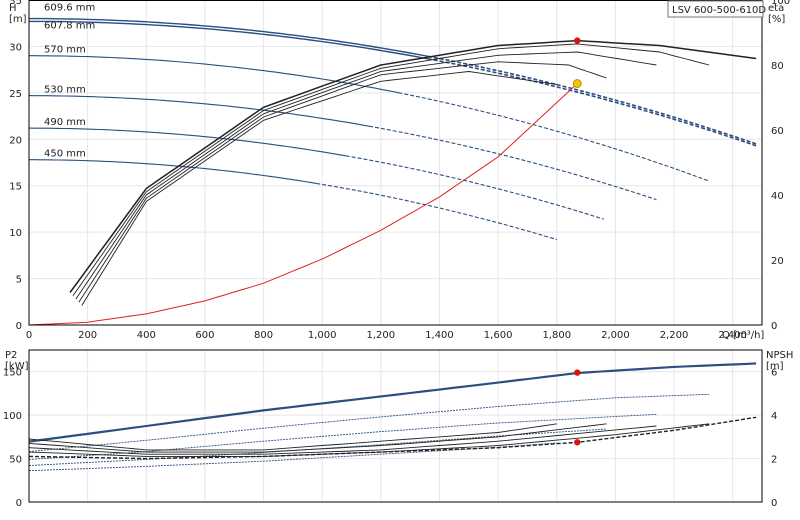 This screenshot has height=520, width=800. What do you see at coordinates (774, 503) in the screenshot?
I see `bottom-right-tick-label: 0` at bounding box center [774, 503].